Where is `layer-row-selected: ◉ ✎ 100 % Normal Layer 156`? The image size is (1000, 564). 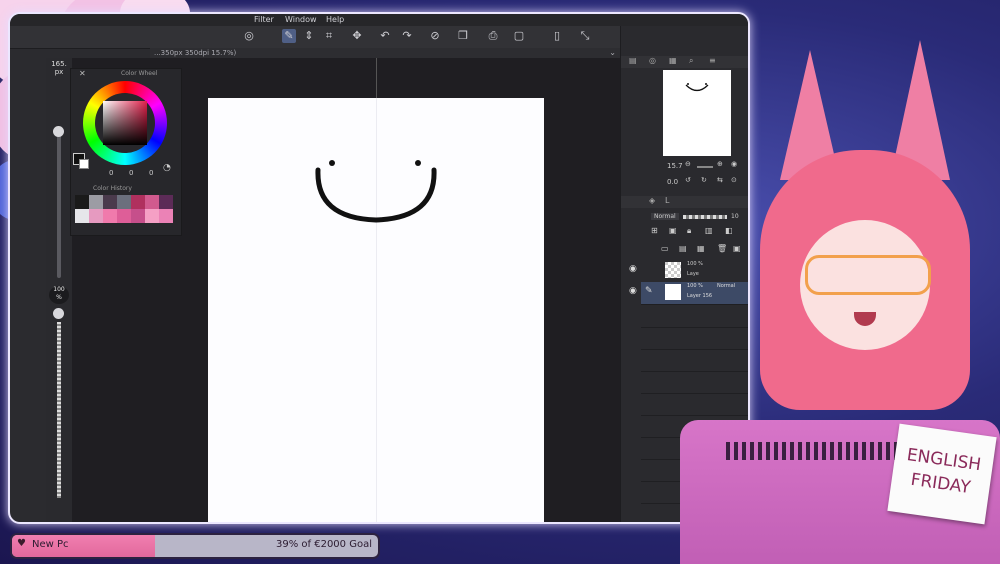
layer-row-selected: ◉ ✎ 100 % Normal Layer 156 is located at coordinates (688, 293).